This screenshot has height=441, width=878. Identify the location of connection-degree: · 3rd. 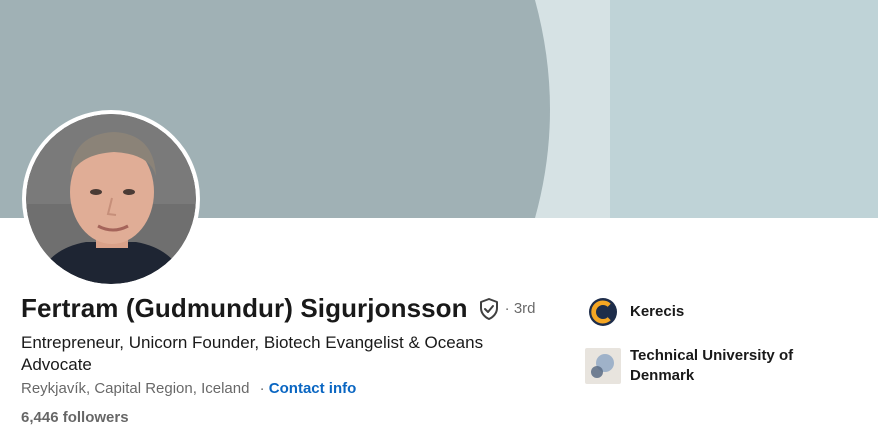
(520, 308).